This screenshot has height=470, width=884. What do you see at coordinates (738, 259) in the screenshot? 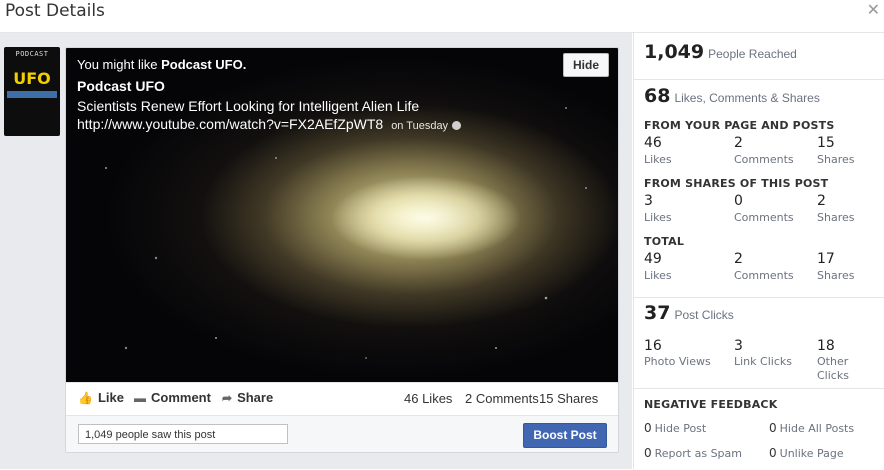
I see `total-comments: 2` at bounding box center [738, 259].